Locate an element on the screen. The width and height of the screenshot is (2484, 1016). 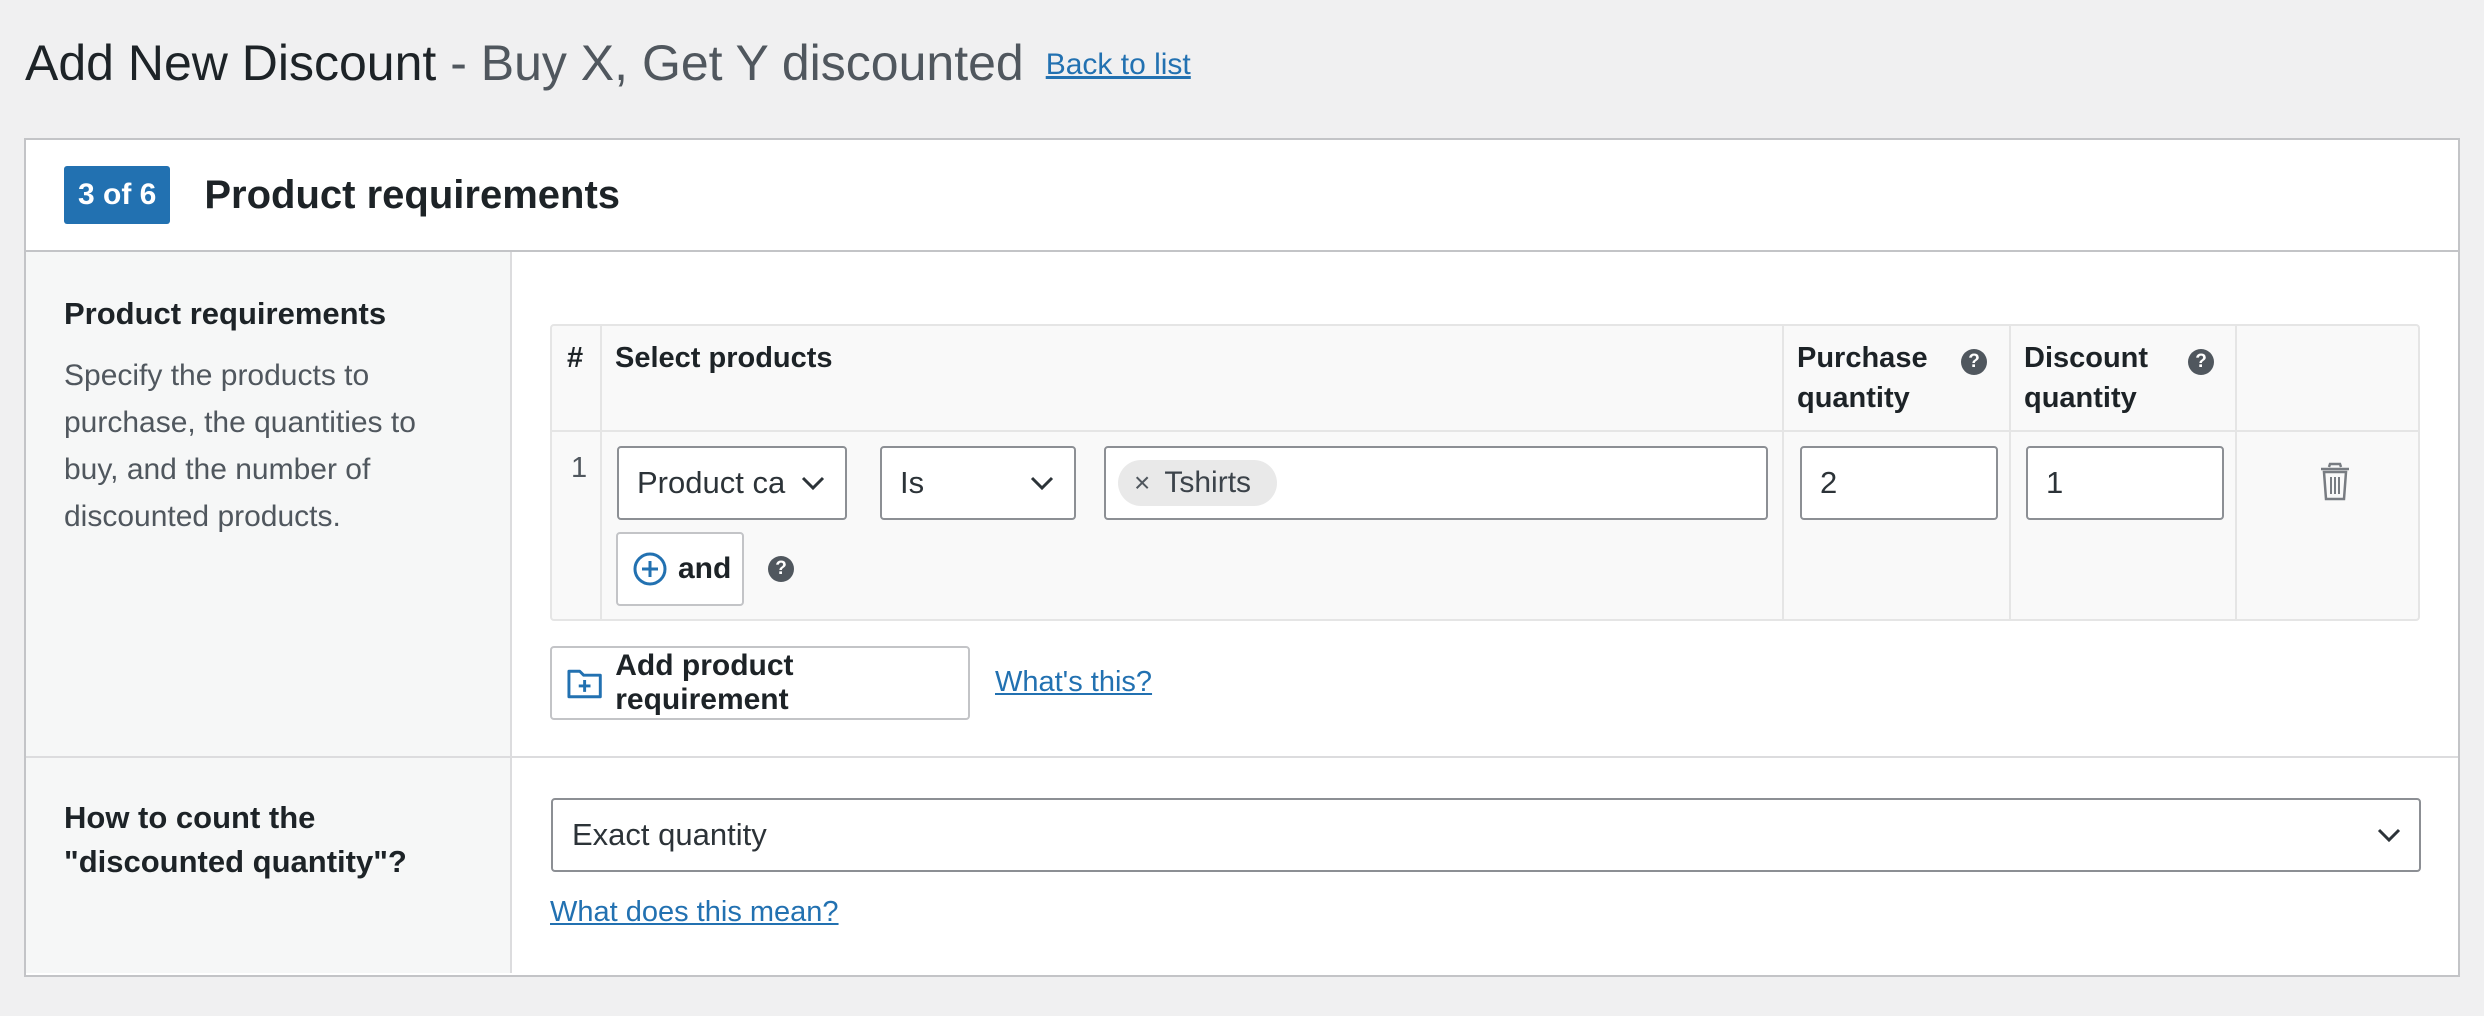
purchase-quantity-help-icon: ? is located at coordinates (1974, 362).